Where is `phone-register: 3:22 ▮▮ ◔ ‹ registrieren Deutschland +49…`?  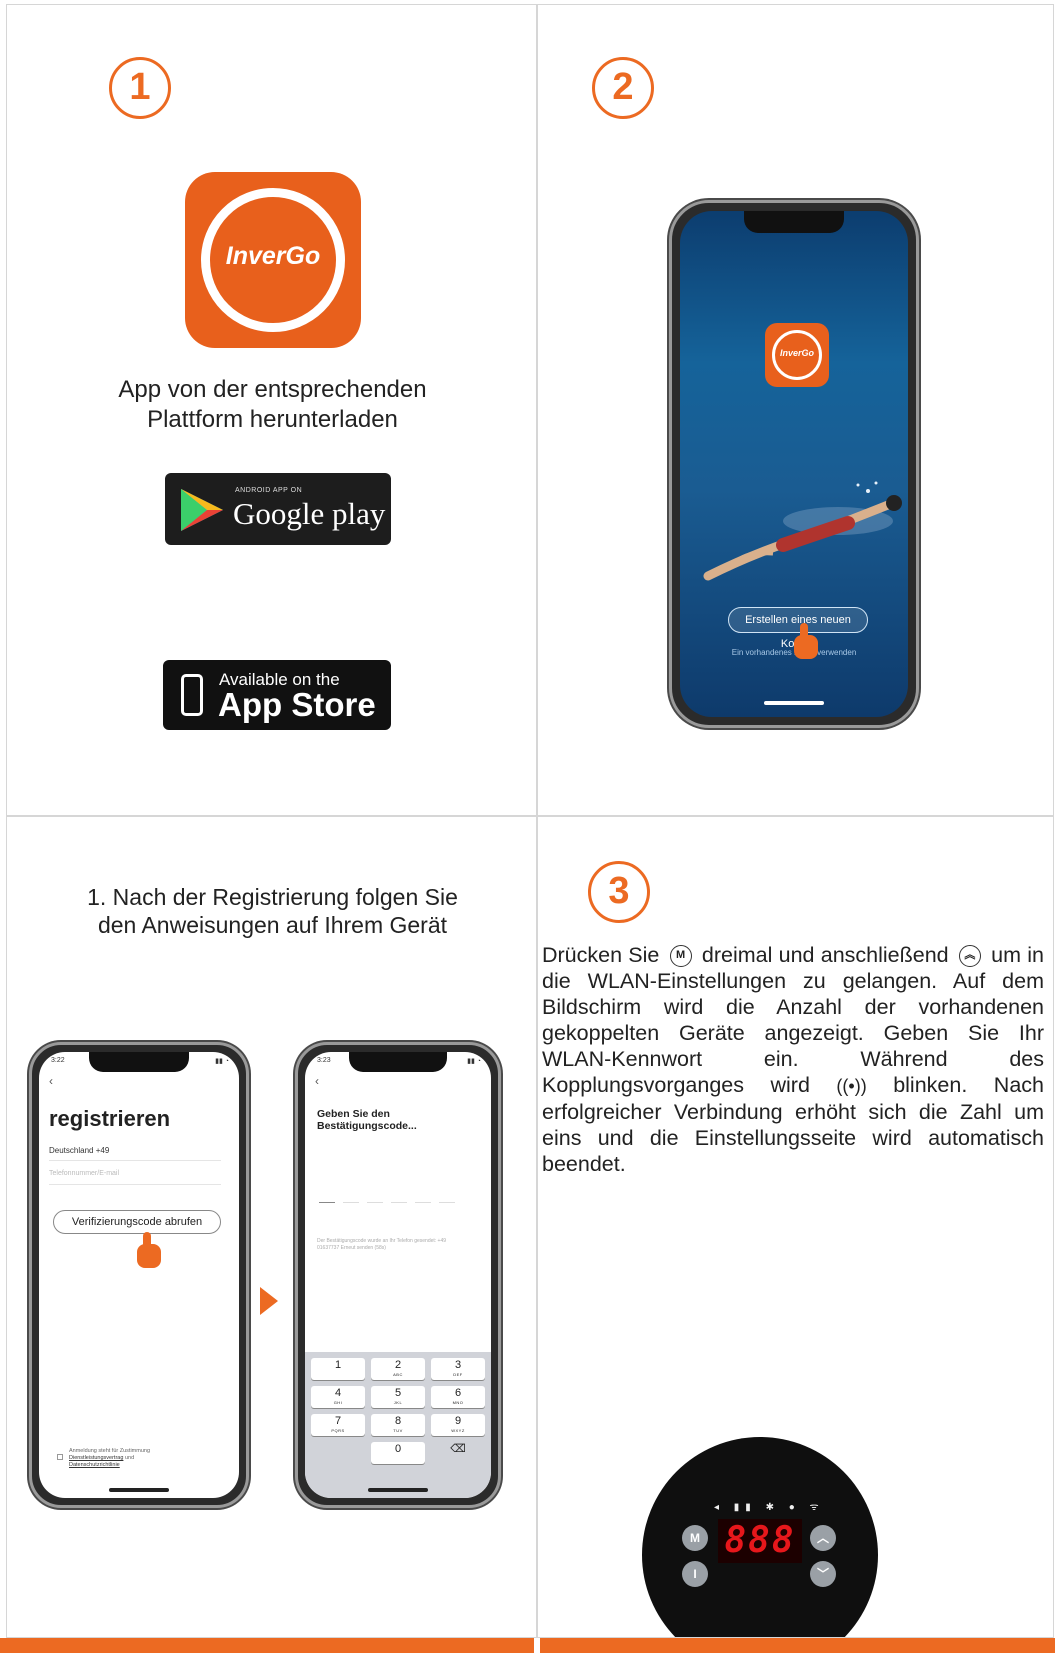 phone-register: 3:22 ▮▮ ◔ ‹ registrieren Deutschland +49… is located at coordinates (139, 1275).